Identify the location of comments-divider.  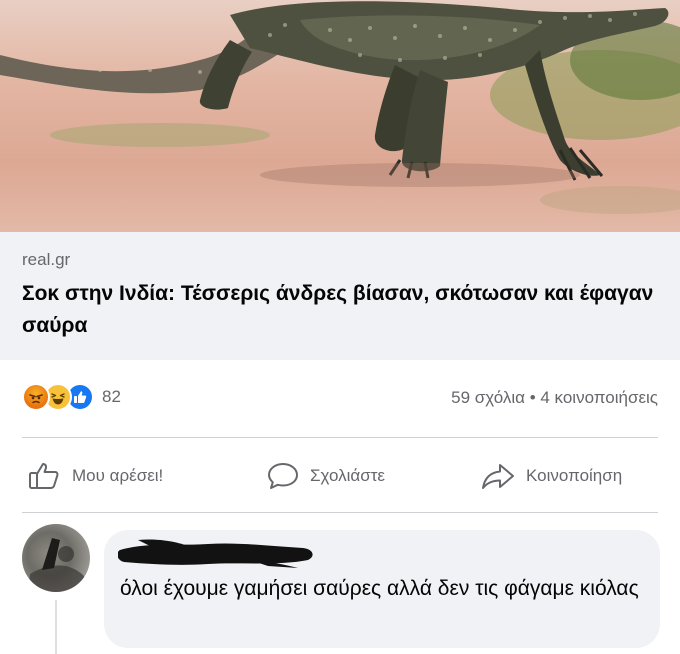
(340, 512).